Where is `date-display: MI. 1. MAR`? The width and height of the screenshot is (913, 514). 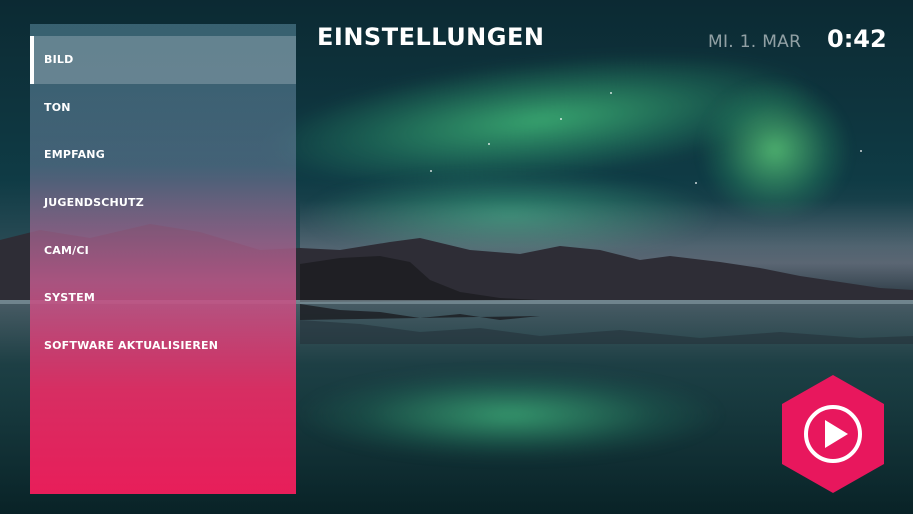
date-display: MI. 1. MAR is located at coordinates (755, 42).